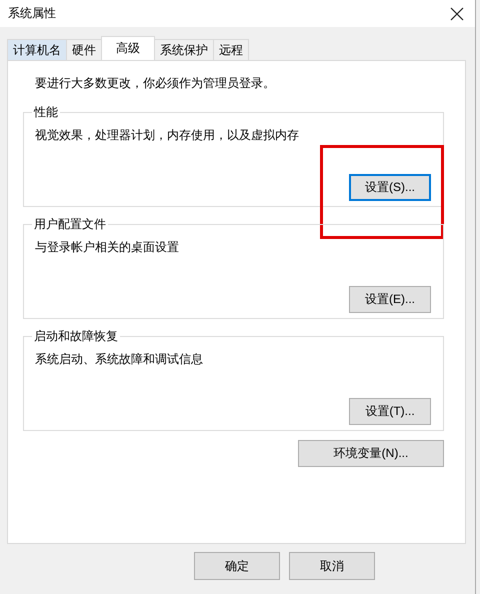 Image resolution: width=480 pixels, height=594 pixels. Describe the element at coordinates (155, 83) in the screenshot. I see `admin-notice: 要进行大多数更改，你必须作为管理员登录。` at that location.